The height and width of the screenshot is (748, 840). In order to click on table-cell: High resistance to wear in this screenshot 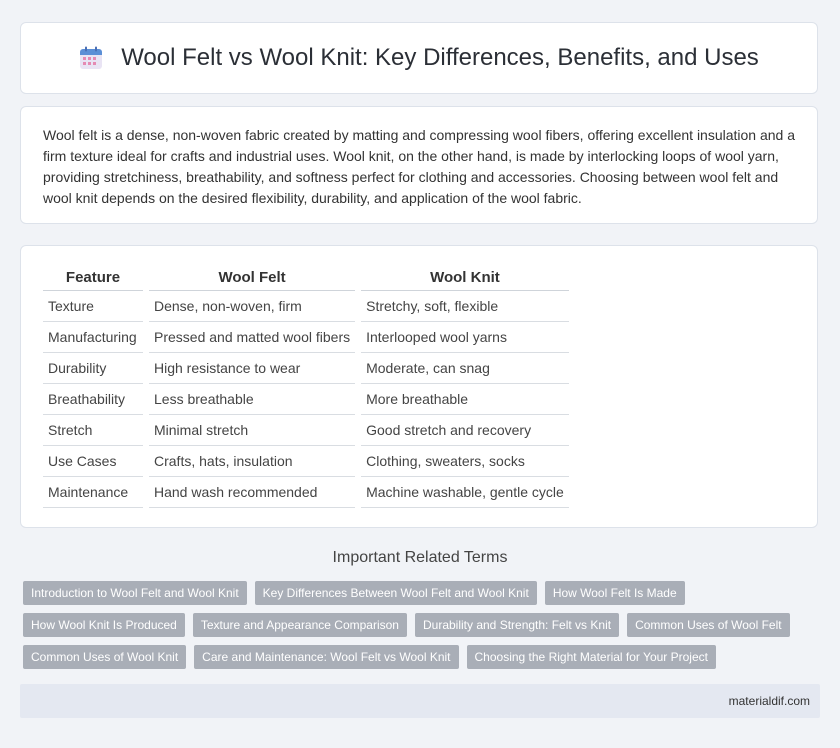, I will do `click(252, 368)`.